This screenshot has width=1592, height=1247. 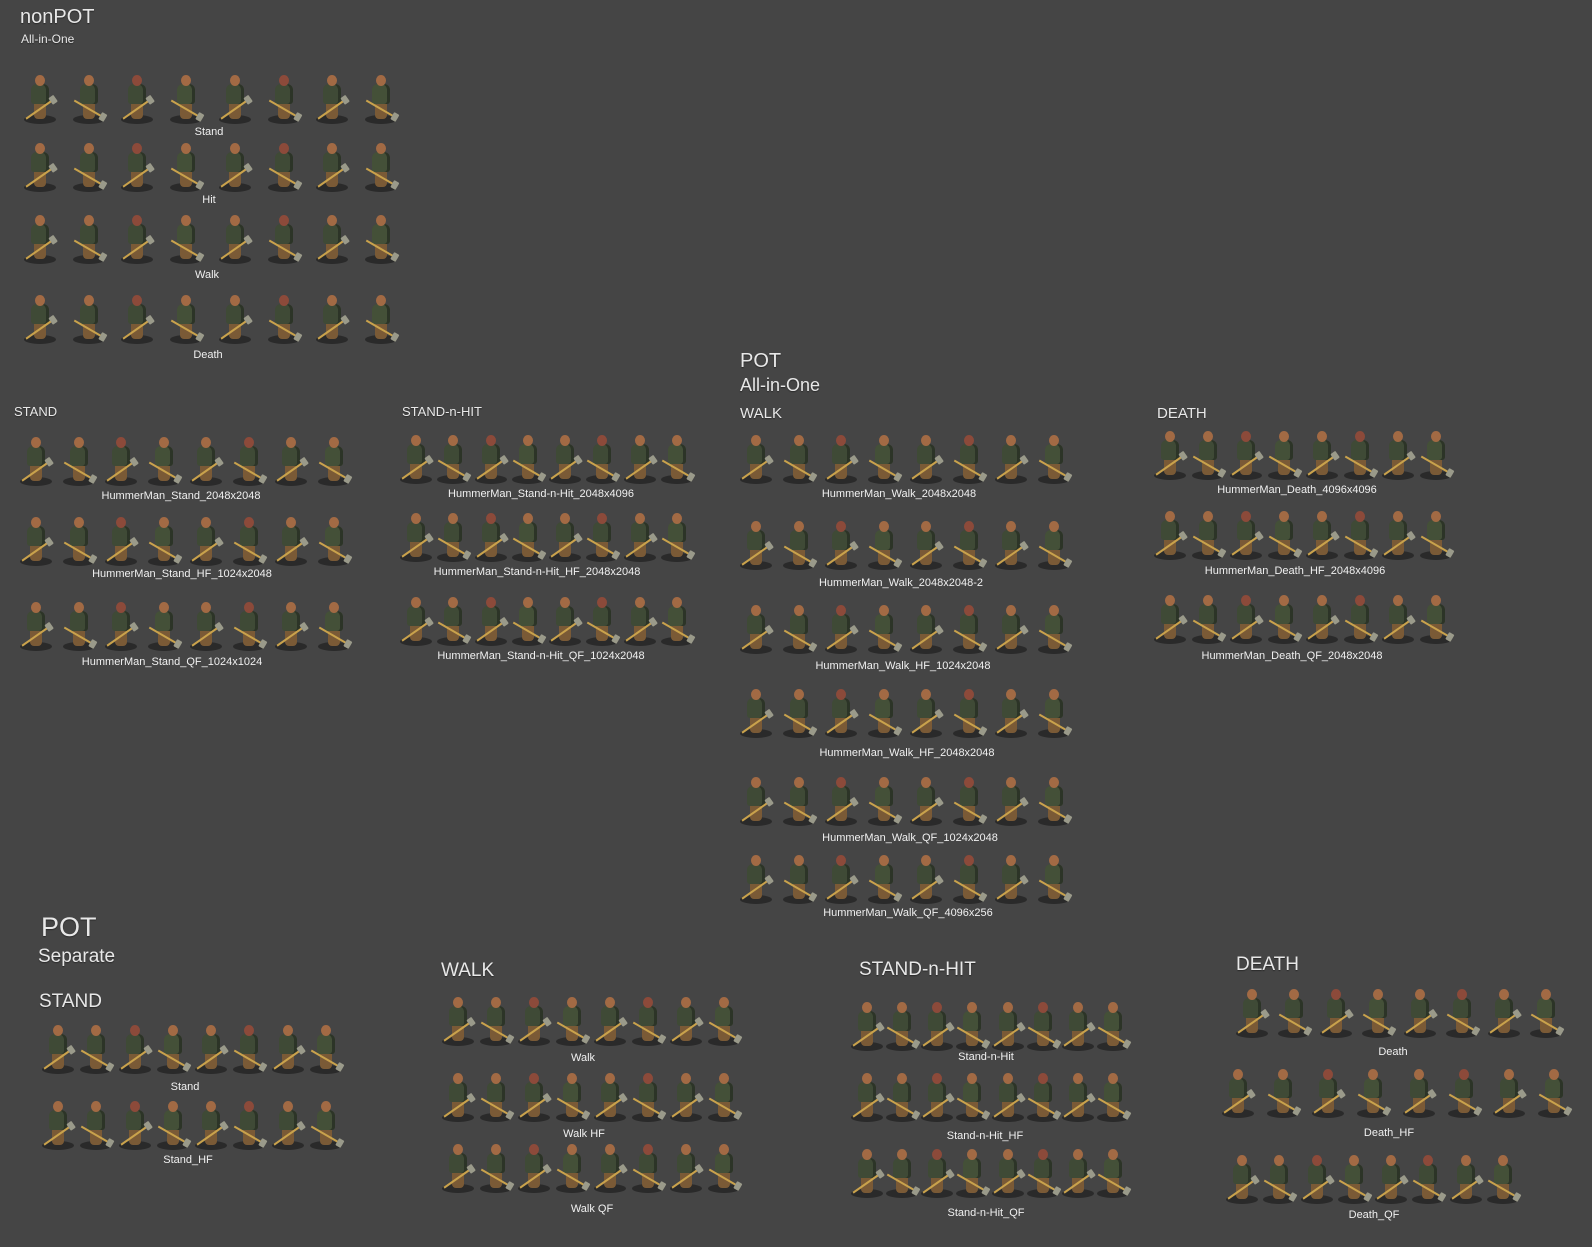 What do you see at coordinates (185, 458) in the screenshot?
I see `pot-aio-stand-sprite-row` at bounding box center [185, 458].